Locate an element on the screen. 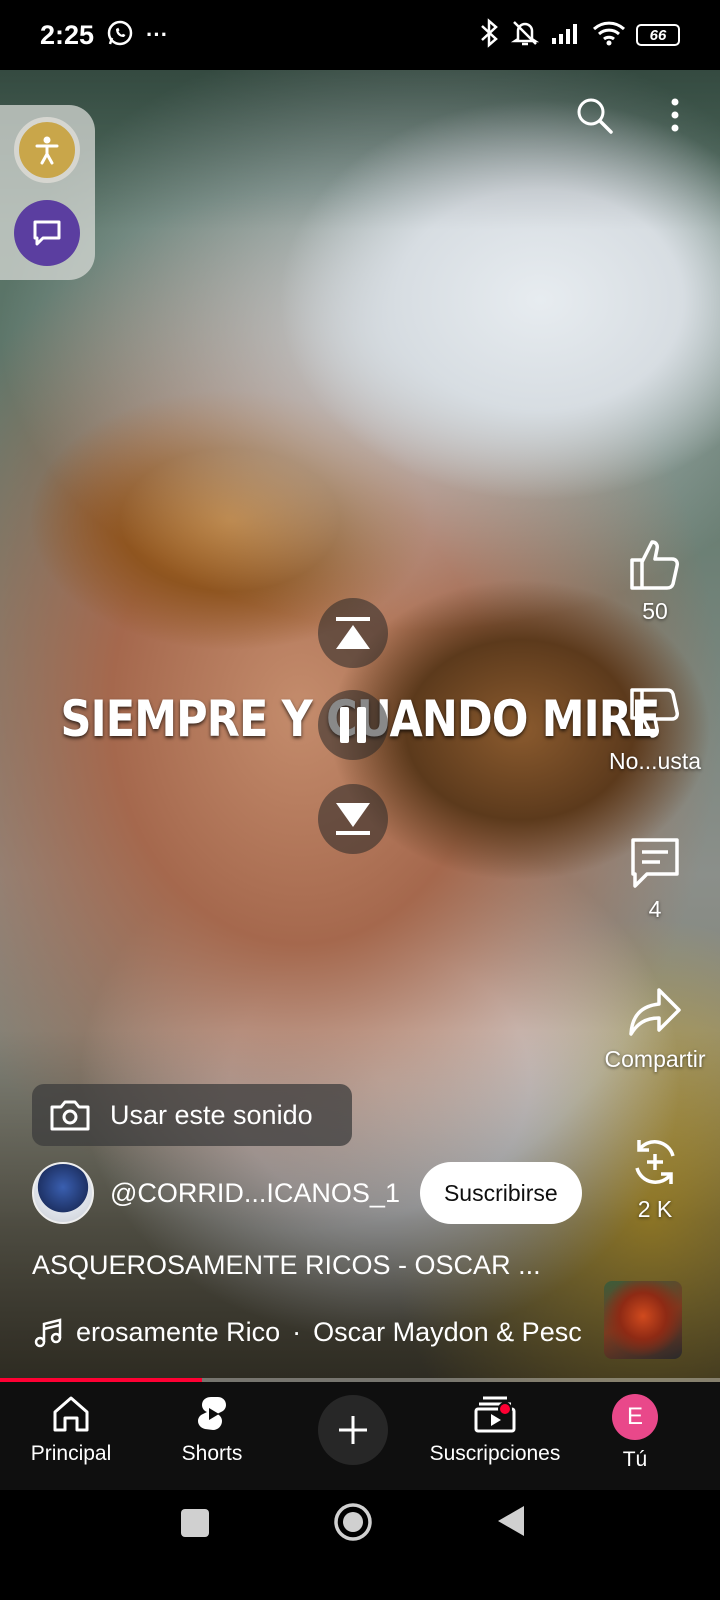 Image resolution: width=720 pixels, height=1600 pixels. system-navigation-bar is located at coordinates (360, 1545).